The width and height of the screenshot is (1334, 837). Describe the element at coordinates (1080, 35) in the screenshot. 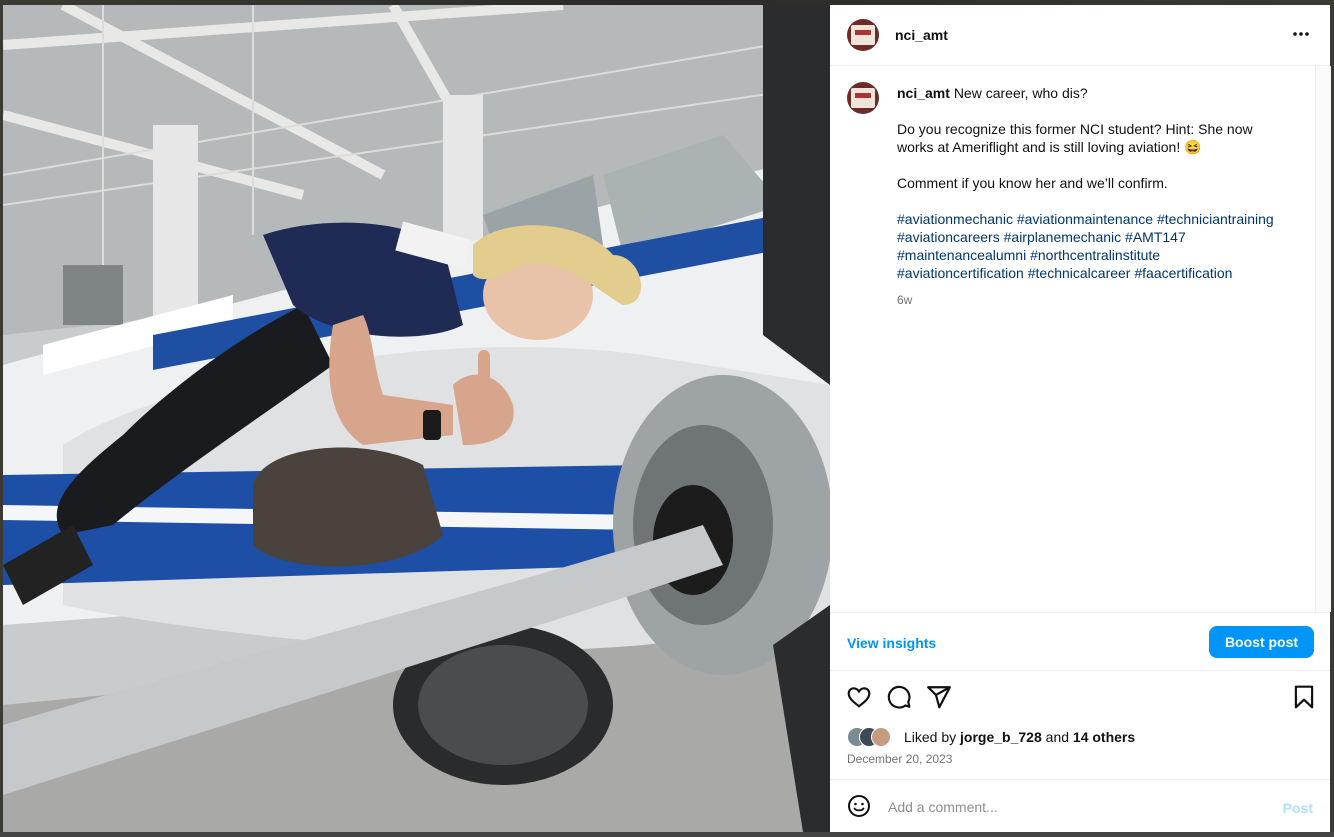

I see `post-header: nci_amt` at that location.